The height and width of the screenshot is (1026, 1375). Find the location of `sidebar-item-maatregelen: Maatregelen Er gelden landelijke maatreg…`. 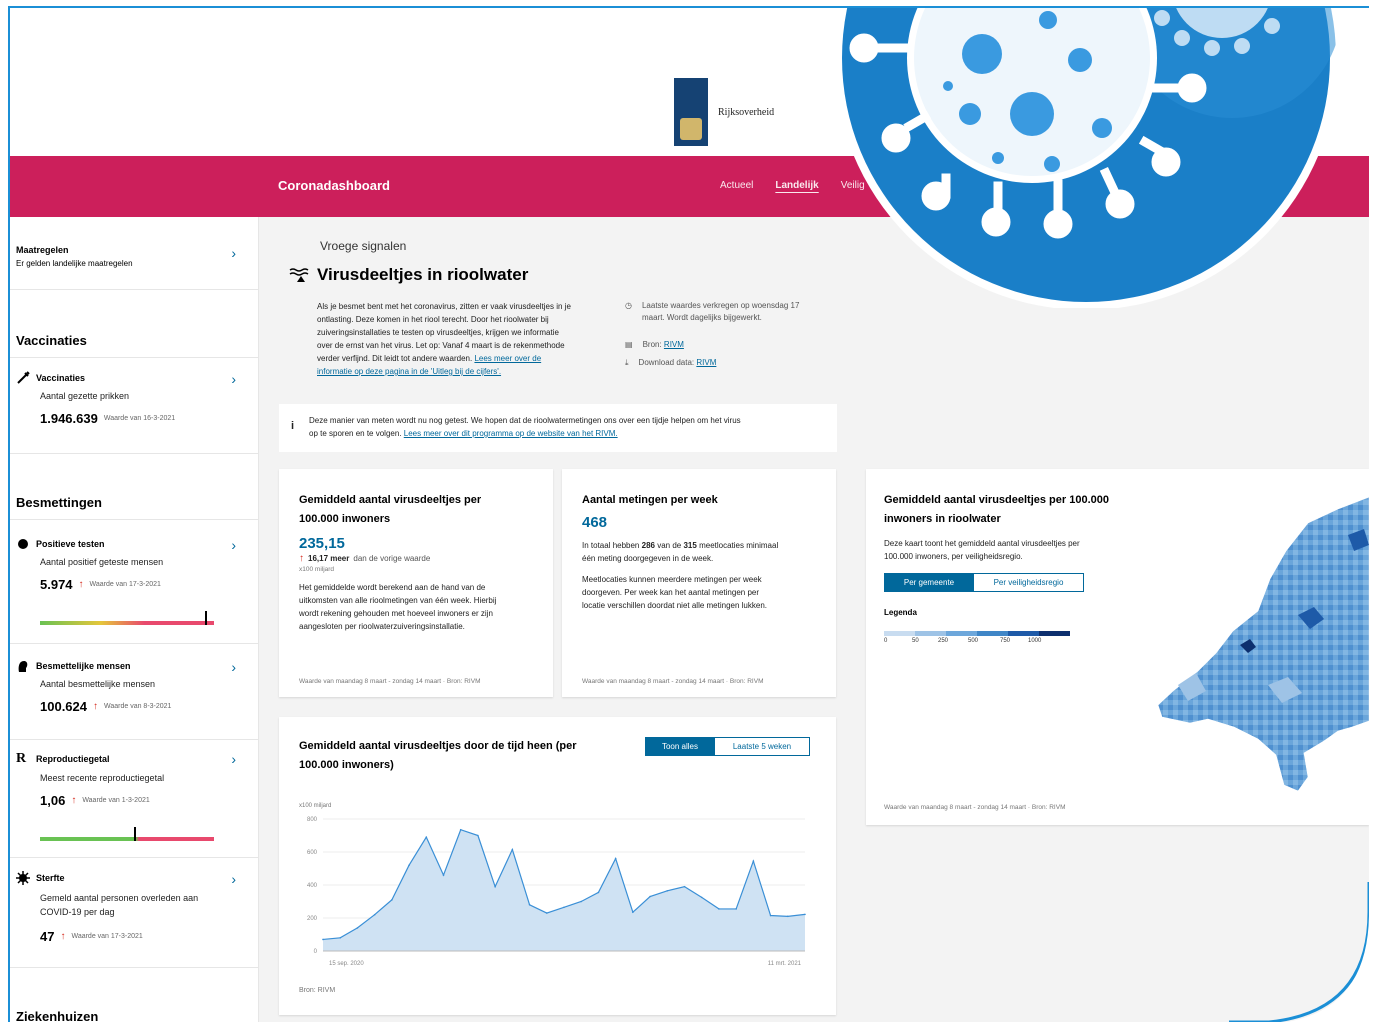

sidebar-item-maatregelen: Maatregelen Er gelden landelijke maatreg… is located at coordinates (133, 256).